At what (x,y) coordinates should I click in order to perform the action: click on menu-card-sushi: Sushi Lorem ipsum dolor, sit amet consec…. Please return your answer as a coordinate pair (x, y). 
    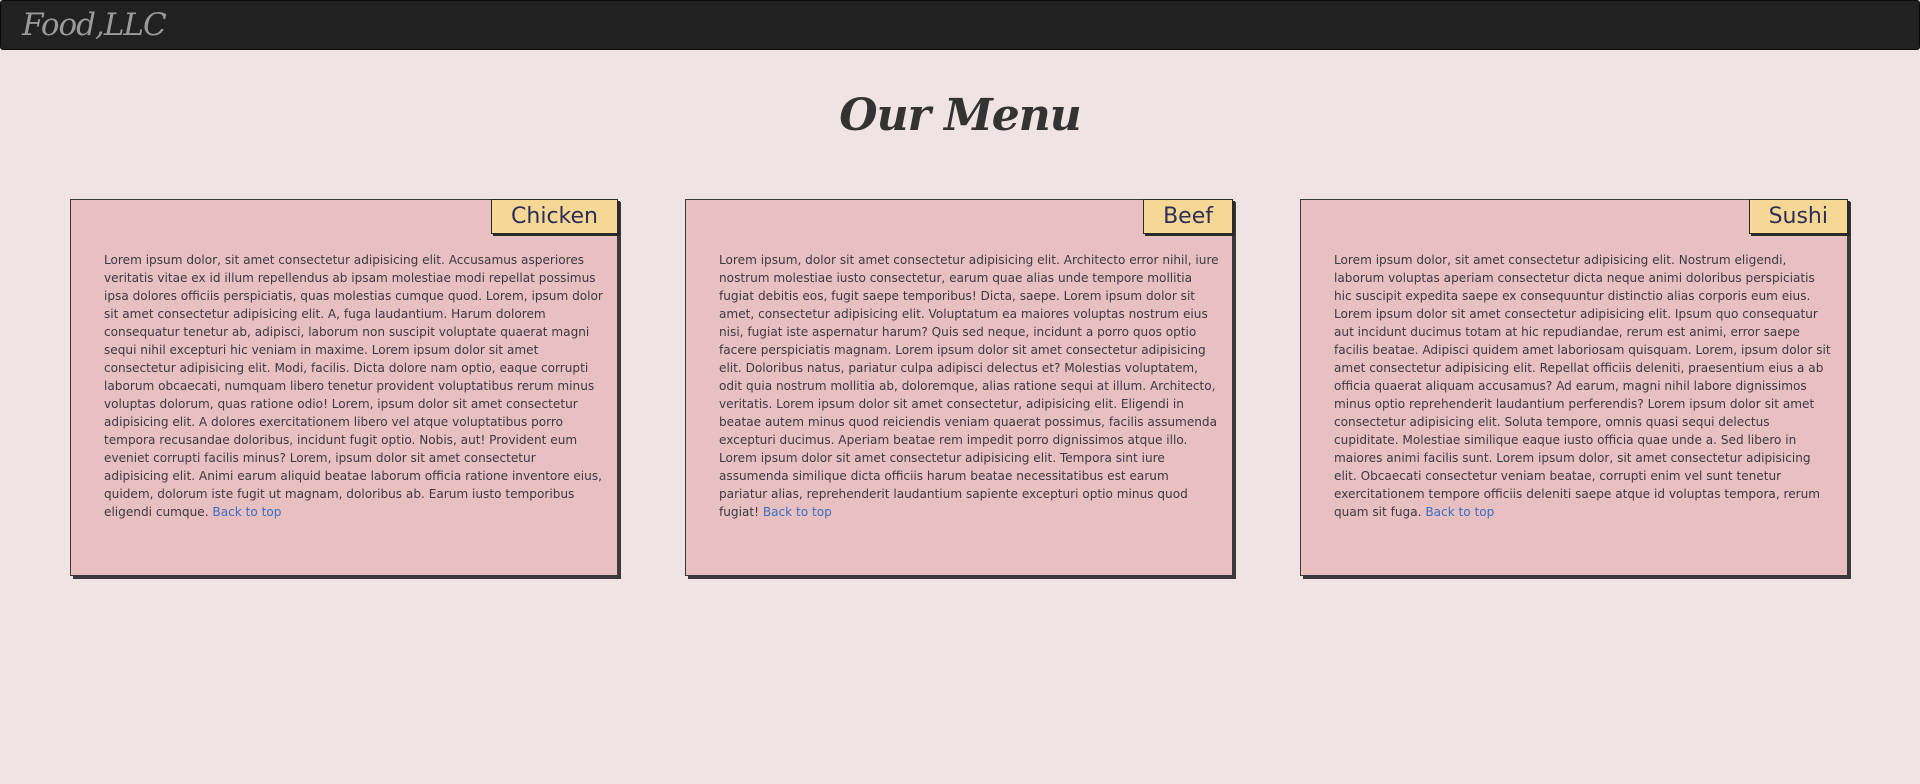
    Looking at the image, I should click on (1574, 387).